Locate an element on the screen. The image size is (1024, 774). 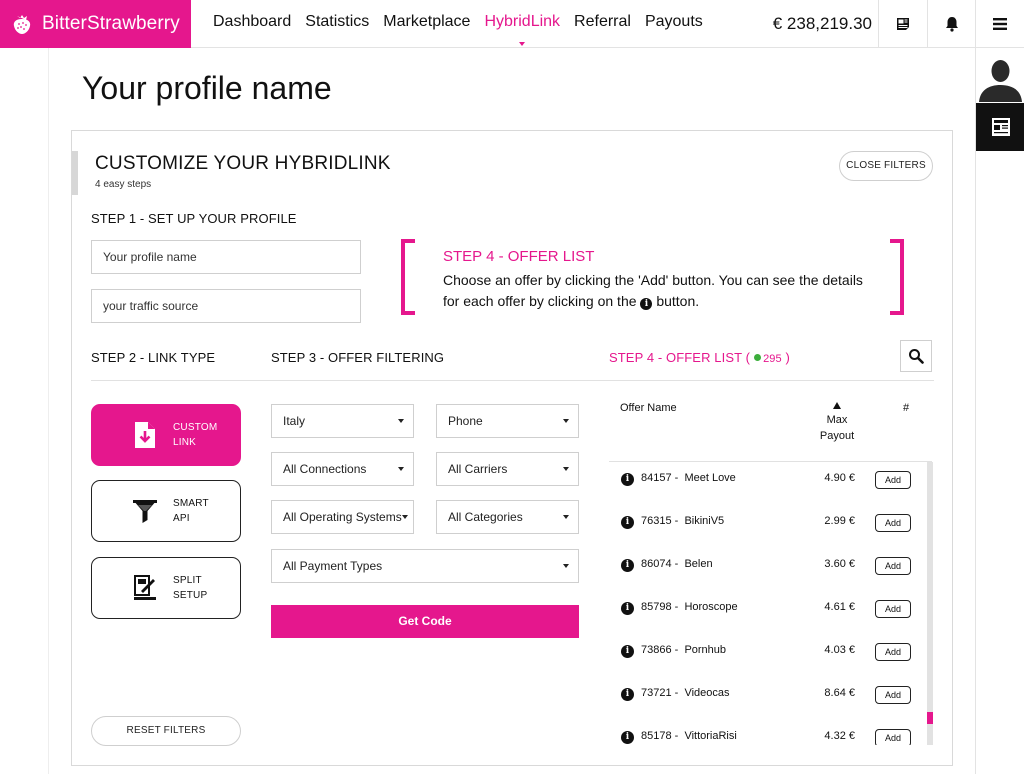
nav-statistics: Statistics is located at coordinates (337, 24).